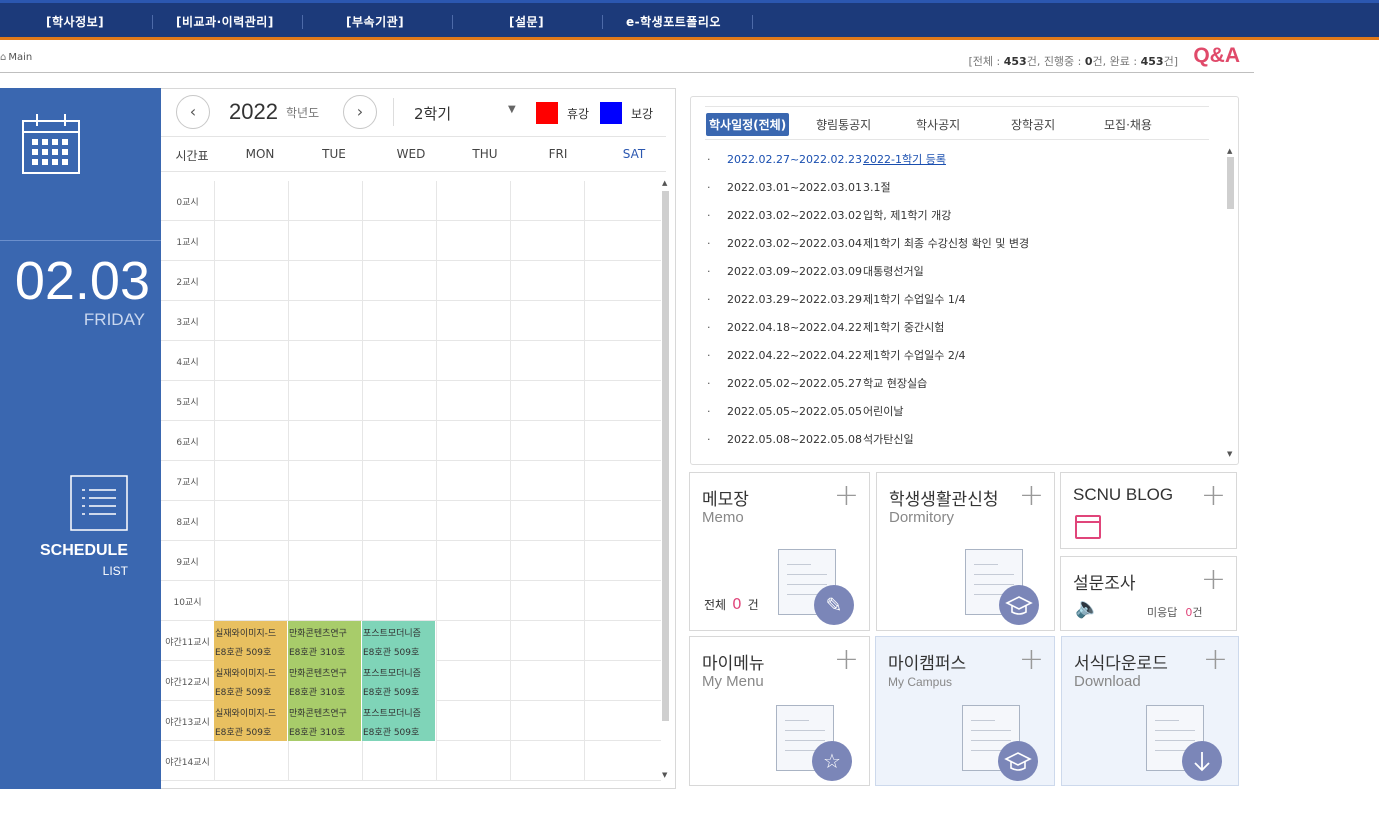 Image resolution: width=1379 pixels, height=815 pixels. Describe the element at coordinates (187, 643) in the screenshot. I see `period-label: 야간11교시` at that location.